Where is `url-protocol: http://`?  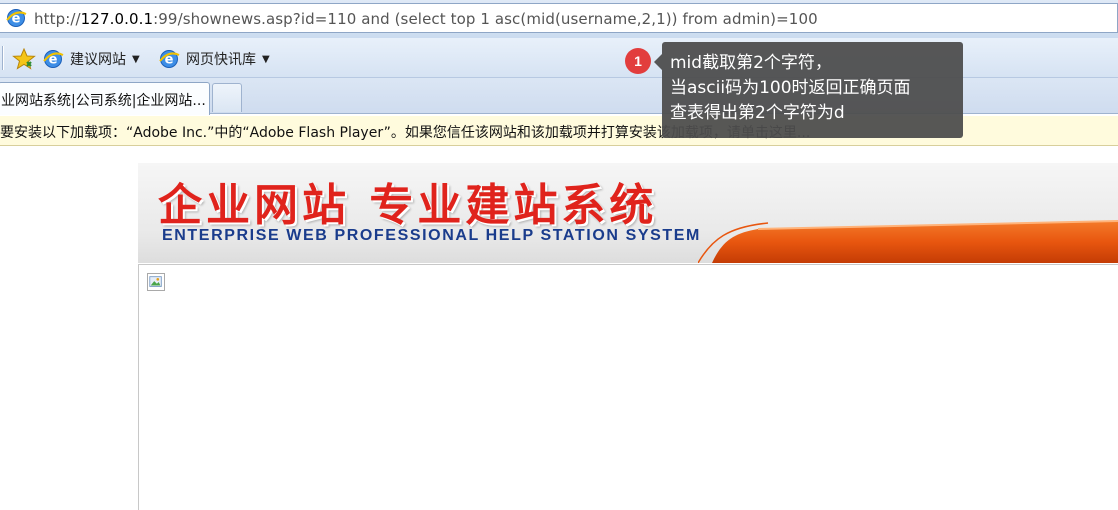
url-protocol: http:// is located at coordinates (57, 19).